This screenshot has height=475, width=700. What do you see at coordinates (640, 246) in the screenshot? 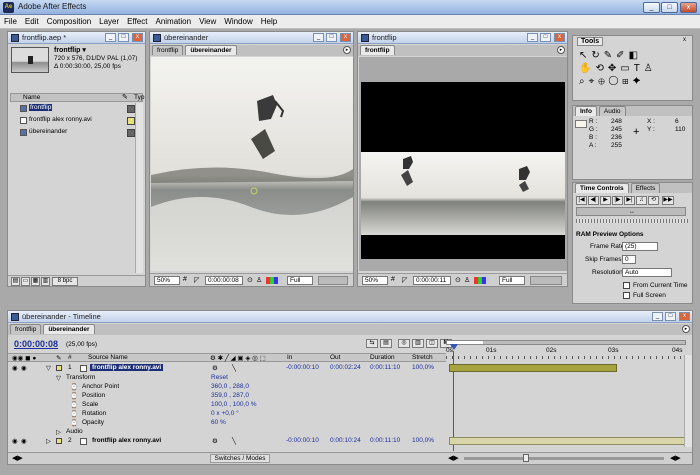
I see `frame-rate-select: (25)` at bounding box center [640, 246].